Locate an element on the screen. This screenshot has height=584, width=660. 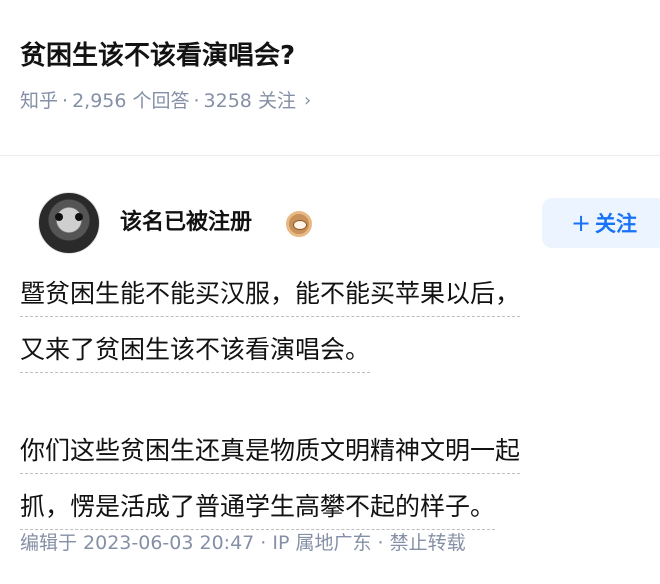
text-line: 暨贫困生能不能买汉服，能不能买苹果以后， is located at coordinates (270, 294).